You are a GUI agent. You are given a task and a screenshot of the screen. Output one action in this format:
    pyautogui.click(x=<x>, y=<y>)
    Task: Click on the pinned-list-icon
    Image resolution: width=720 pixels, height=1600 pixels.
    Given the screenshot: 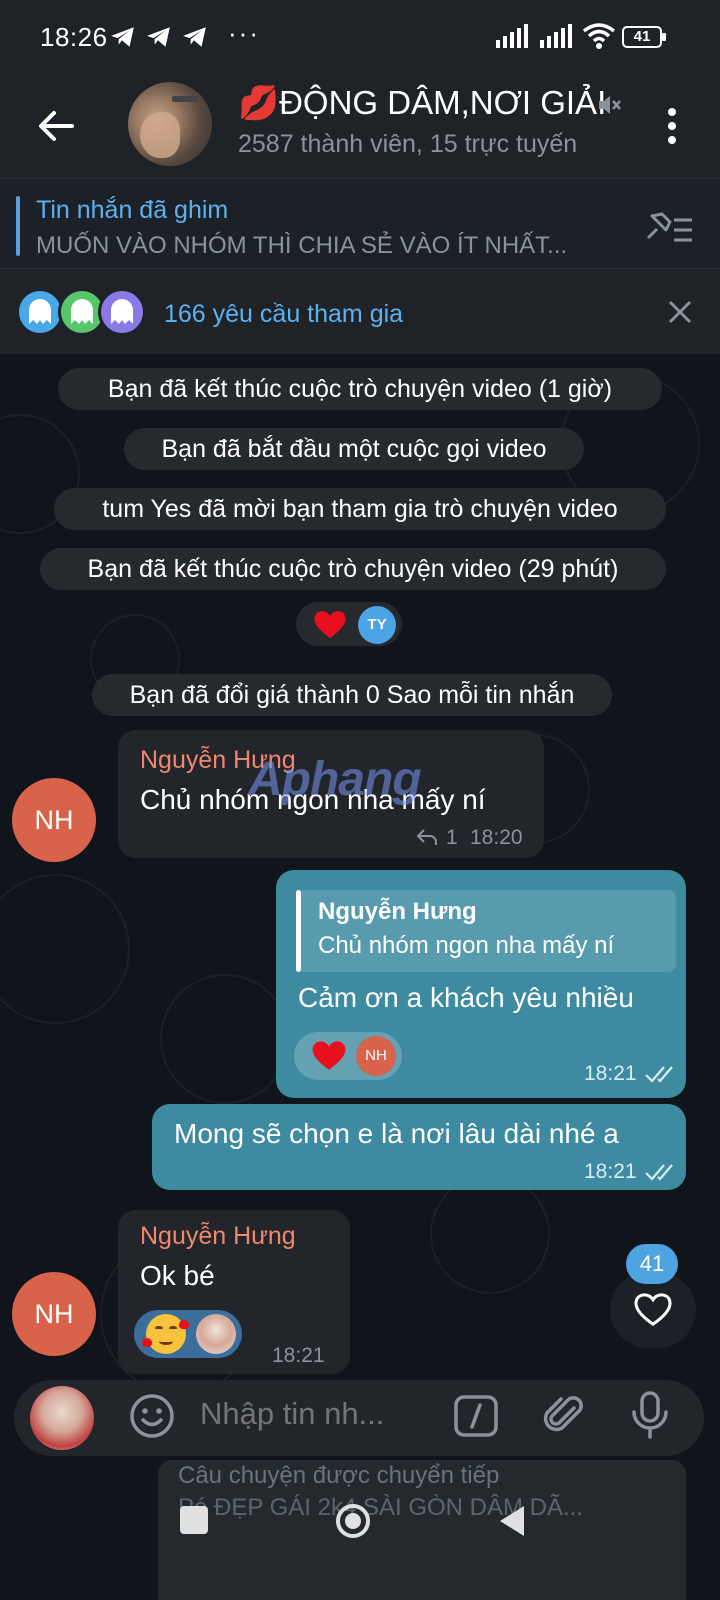 What is the action you would take?
    pyautogui.click(x=668, y=228)
    